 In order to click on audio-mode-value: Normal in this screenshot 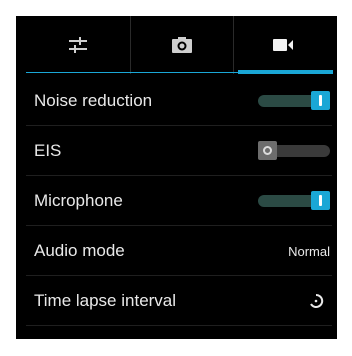, I will do `click(309, 251)`.